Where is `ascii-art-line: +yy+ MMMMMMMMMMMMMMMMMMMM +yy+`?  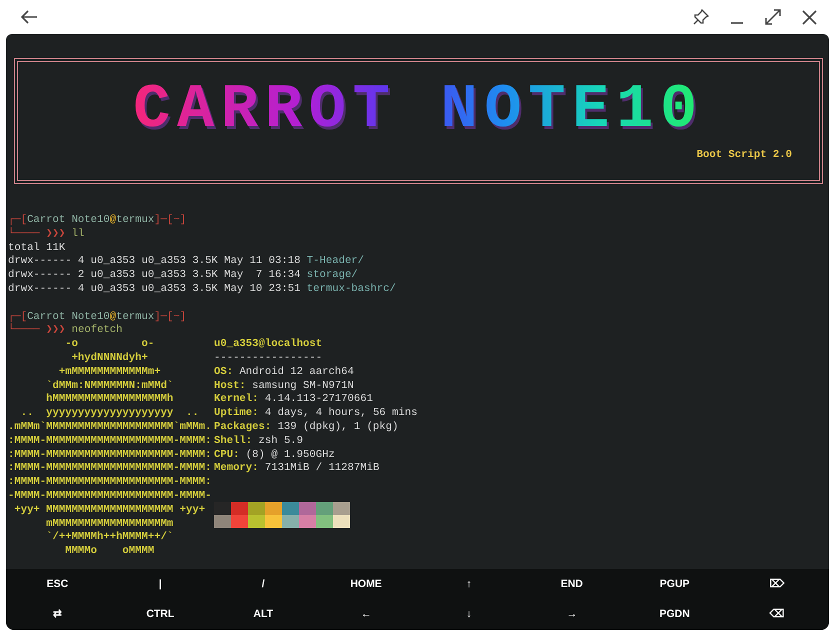 ascii-art-line: +yy+ MMMMMMMMMMMMMMMMMMMM +yy+ is located at coordinates (109, 511).